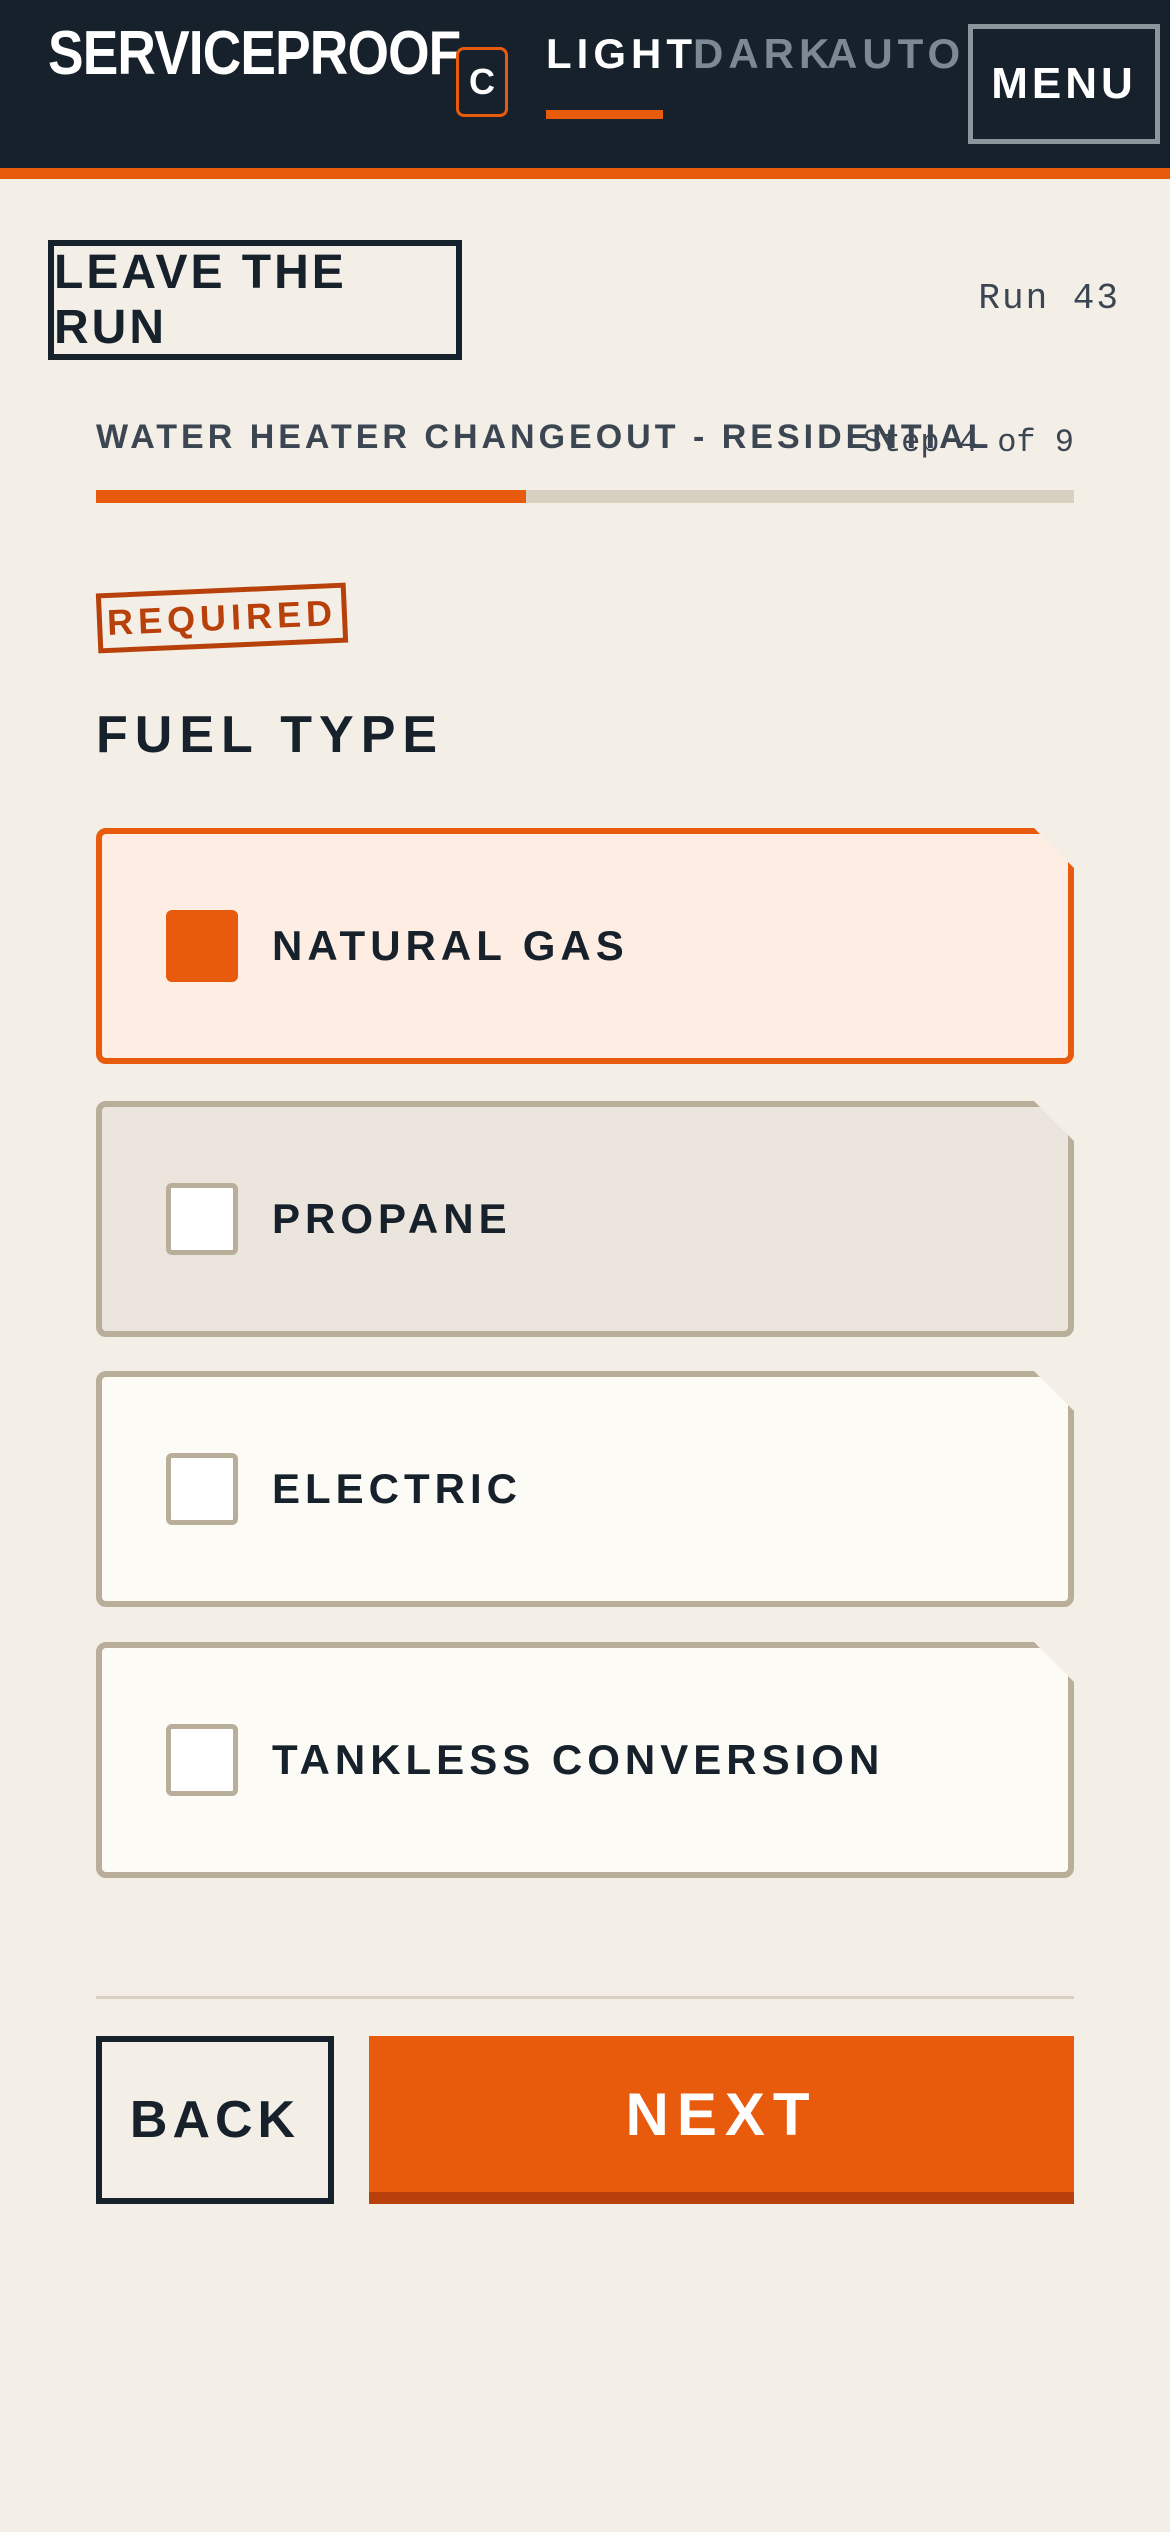 This screenshot has width=1170, height=2532. Describe the element at coordinates (254, 53) in the screenshot. I see `brand-logo: SERVICEPROOF` at that location.